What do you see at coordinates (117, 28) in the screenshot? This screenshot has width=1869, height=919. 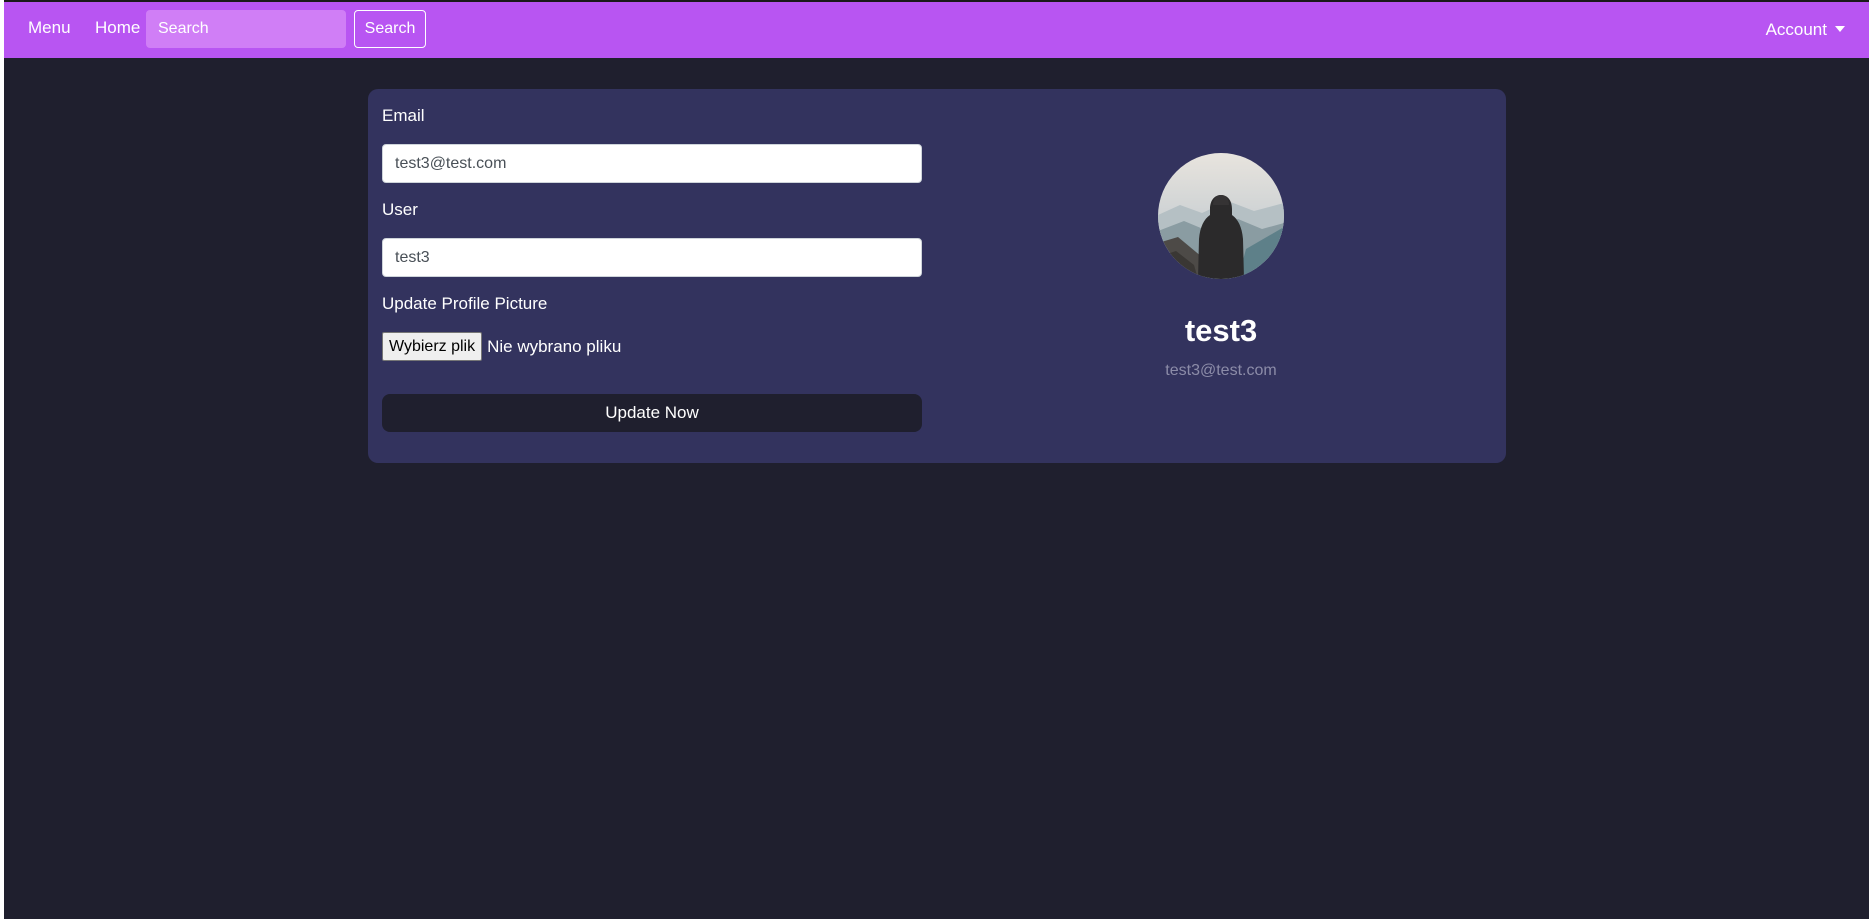 I see `nav-home-link: Home` at bounding box center [117, 28].